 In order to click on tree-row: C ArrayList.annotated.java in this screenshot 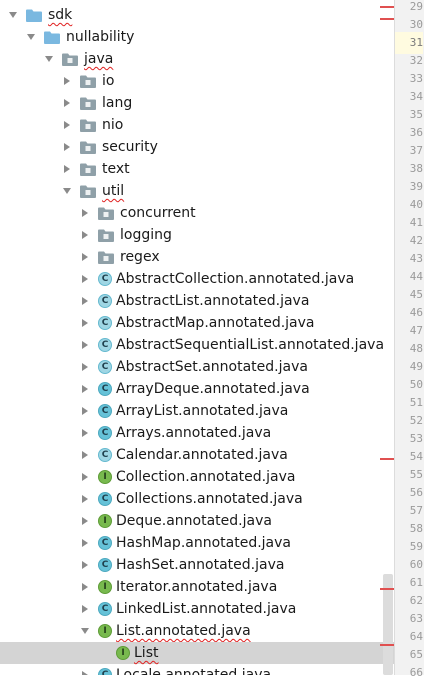, I will do `click(197, 411)`.